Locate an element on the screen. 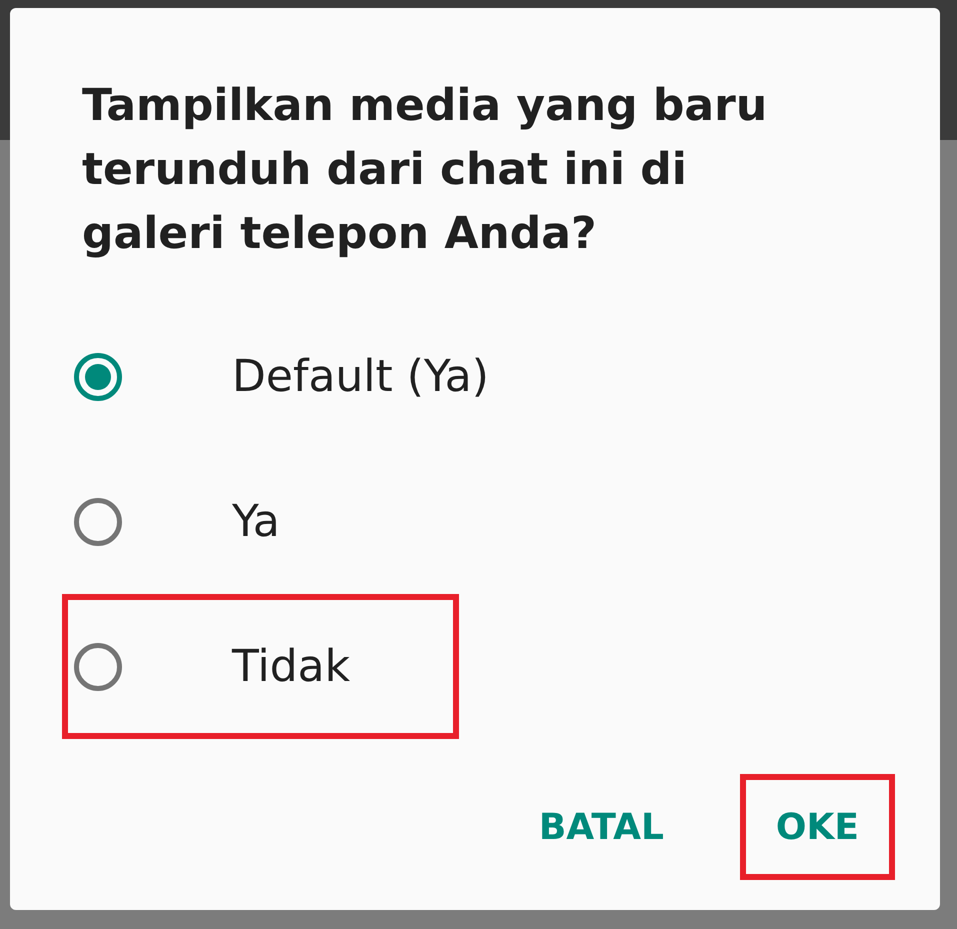 The height and width of the screenshot is (929, 957). dialog-title: Tampilkan media yang baru terunduh dari chat ini di galeri telepon Anda? is located at coordinates (425, 170).